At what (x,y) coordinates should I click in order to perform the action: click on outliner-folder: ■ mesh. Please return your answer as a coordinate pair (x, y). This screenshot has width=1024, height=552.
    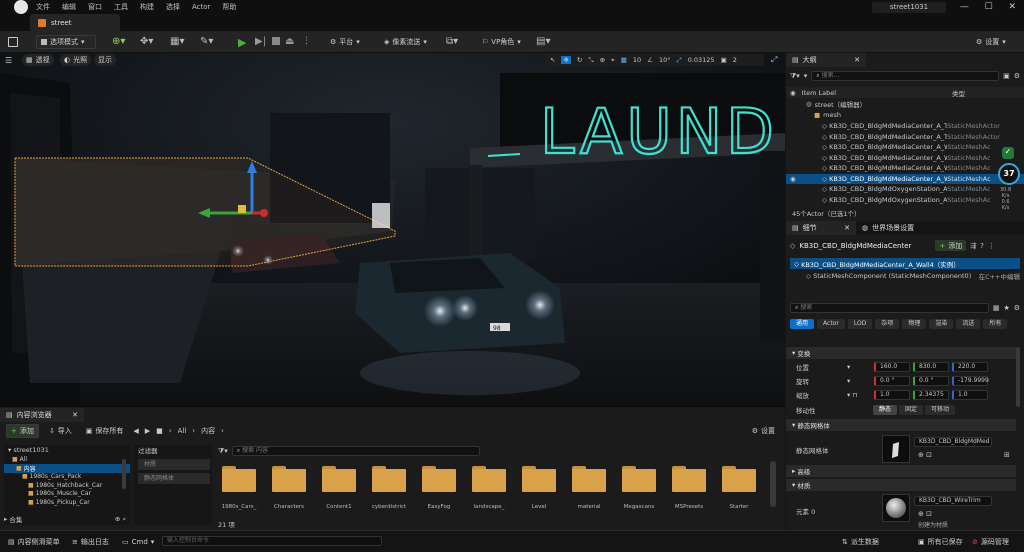
    Looking at the image, I should click on (905, 115).